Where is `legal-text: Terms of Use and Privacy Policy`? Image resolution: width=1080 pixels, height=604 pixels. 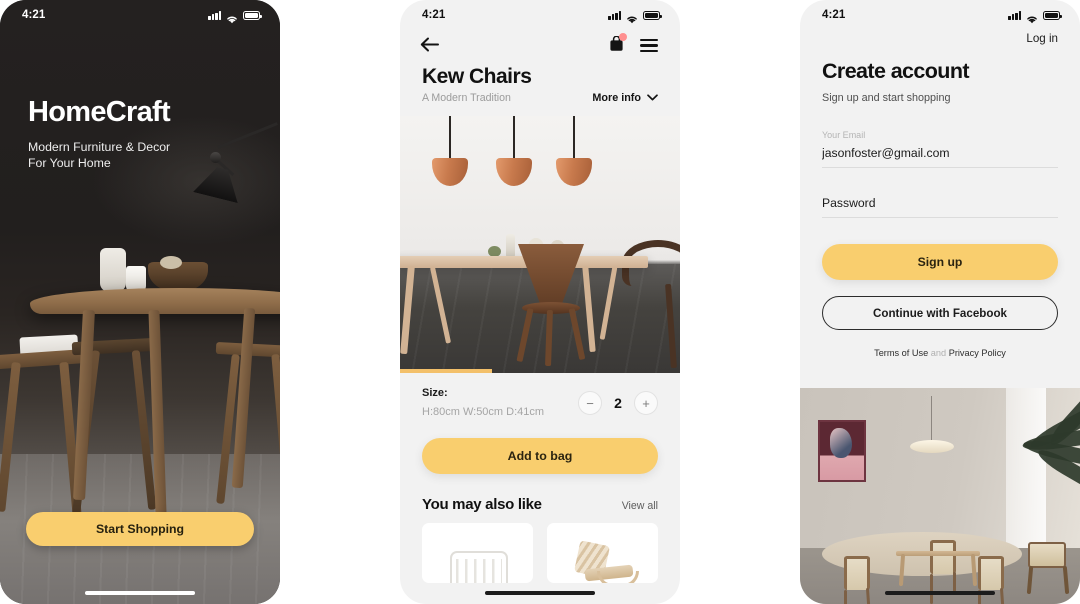
legal-text: Terms of Use and Privacy Policy is located at coordinates (940, 353).